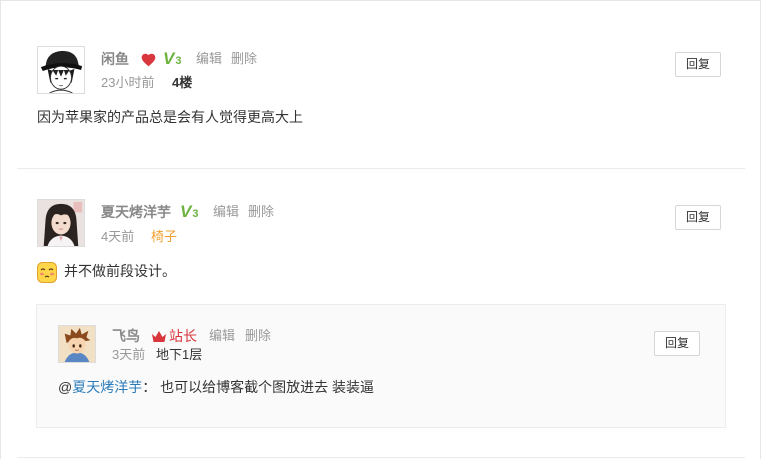 The height and width of the screenshot is (459, 762). Describe the element at coordinates (258, 387) in the screenshot. I see `reply-text: ： 也可以给博客截个图放进去 装装逼` at that location.